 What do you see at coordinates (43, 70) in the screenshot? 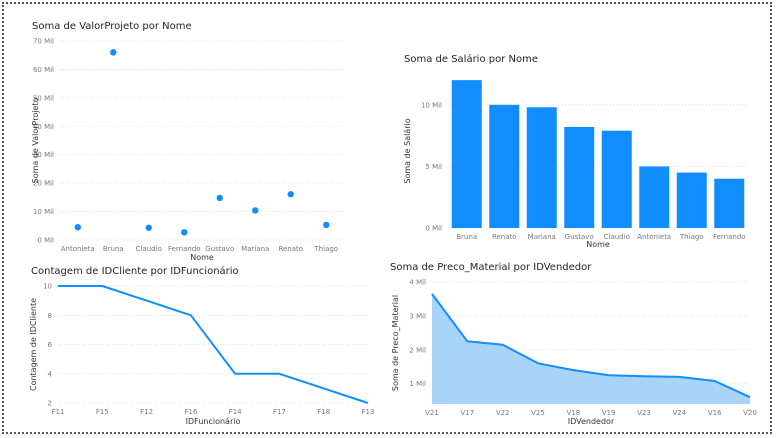
I see `y-tick-label: 60 Mil` at bounding box center [43, 70].